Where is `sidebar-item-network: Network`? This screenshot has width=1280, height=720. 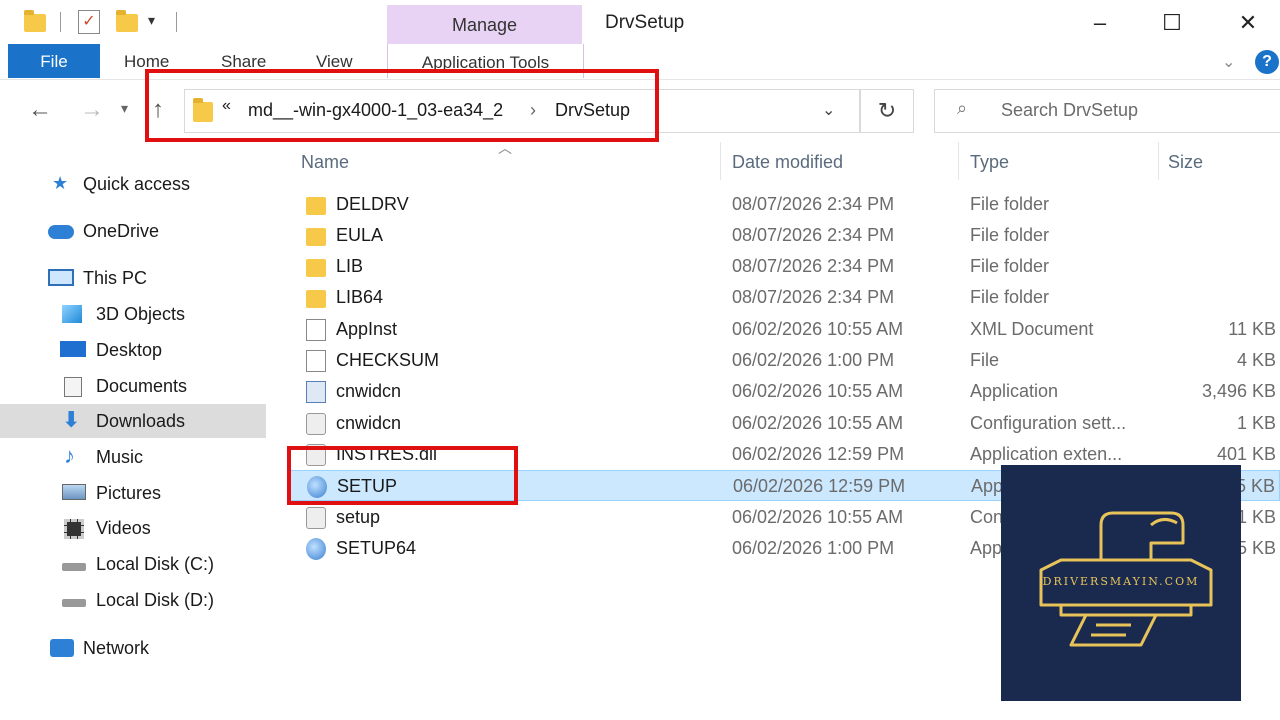 sidebar-item-network: Network is located at coordinates (133, 648).